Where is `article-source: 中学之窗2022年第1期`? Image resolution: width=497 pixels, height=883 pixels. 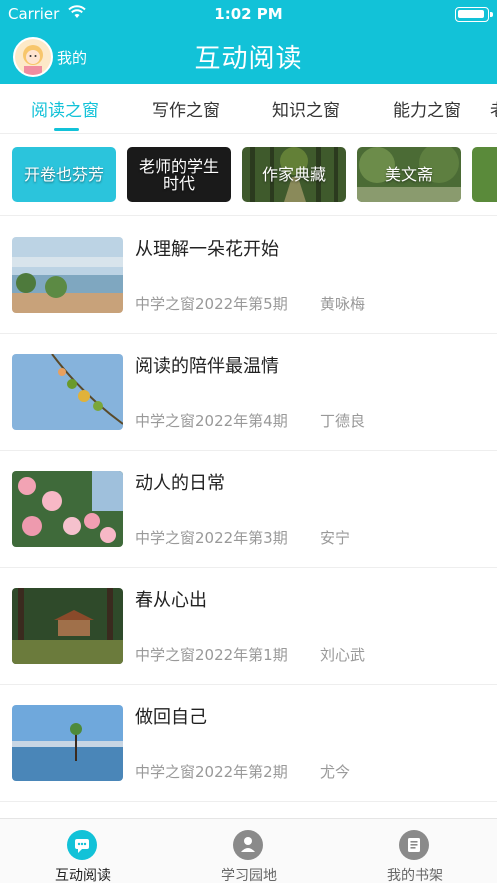
article-source: 中学之窗2022年第1期 is located at coordinates (211, 655).